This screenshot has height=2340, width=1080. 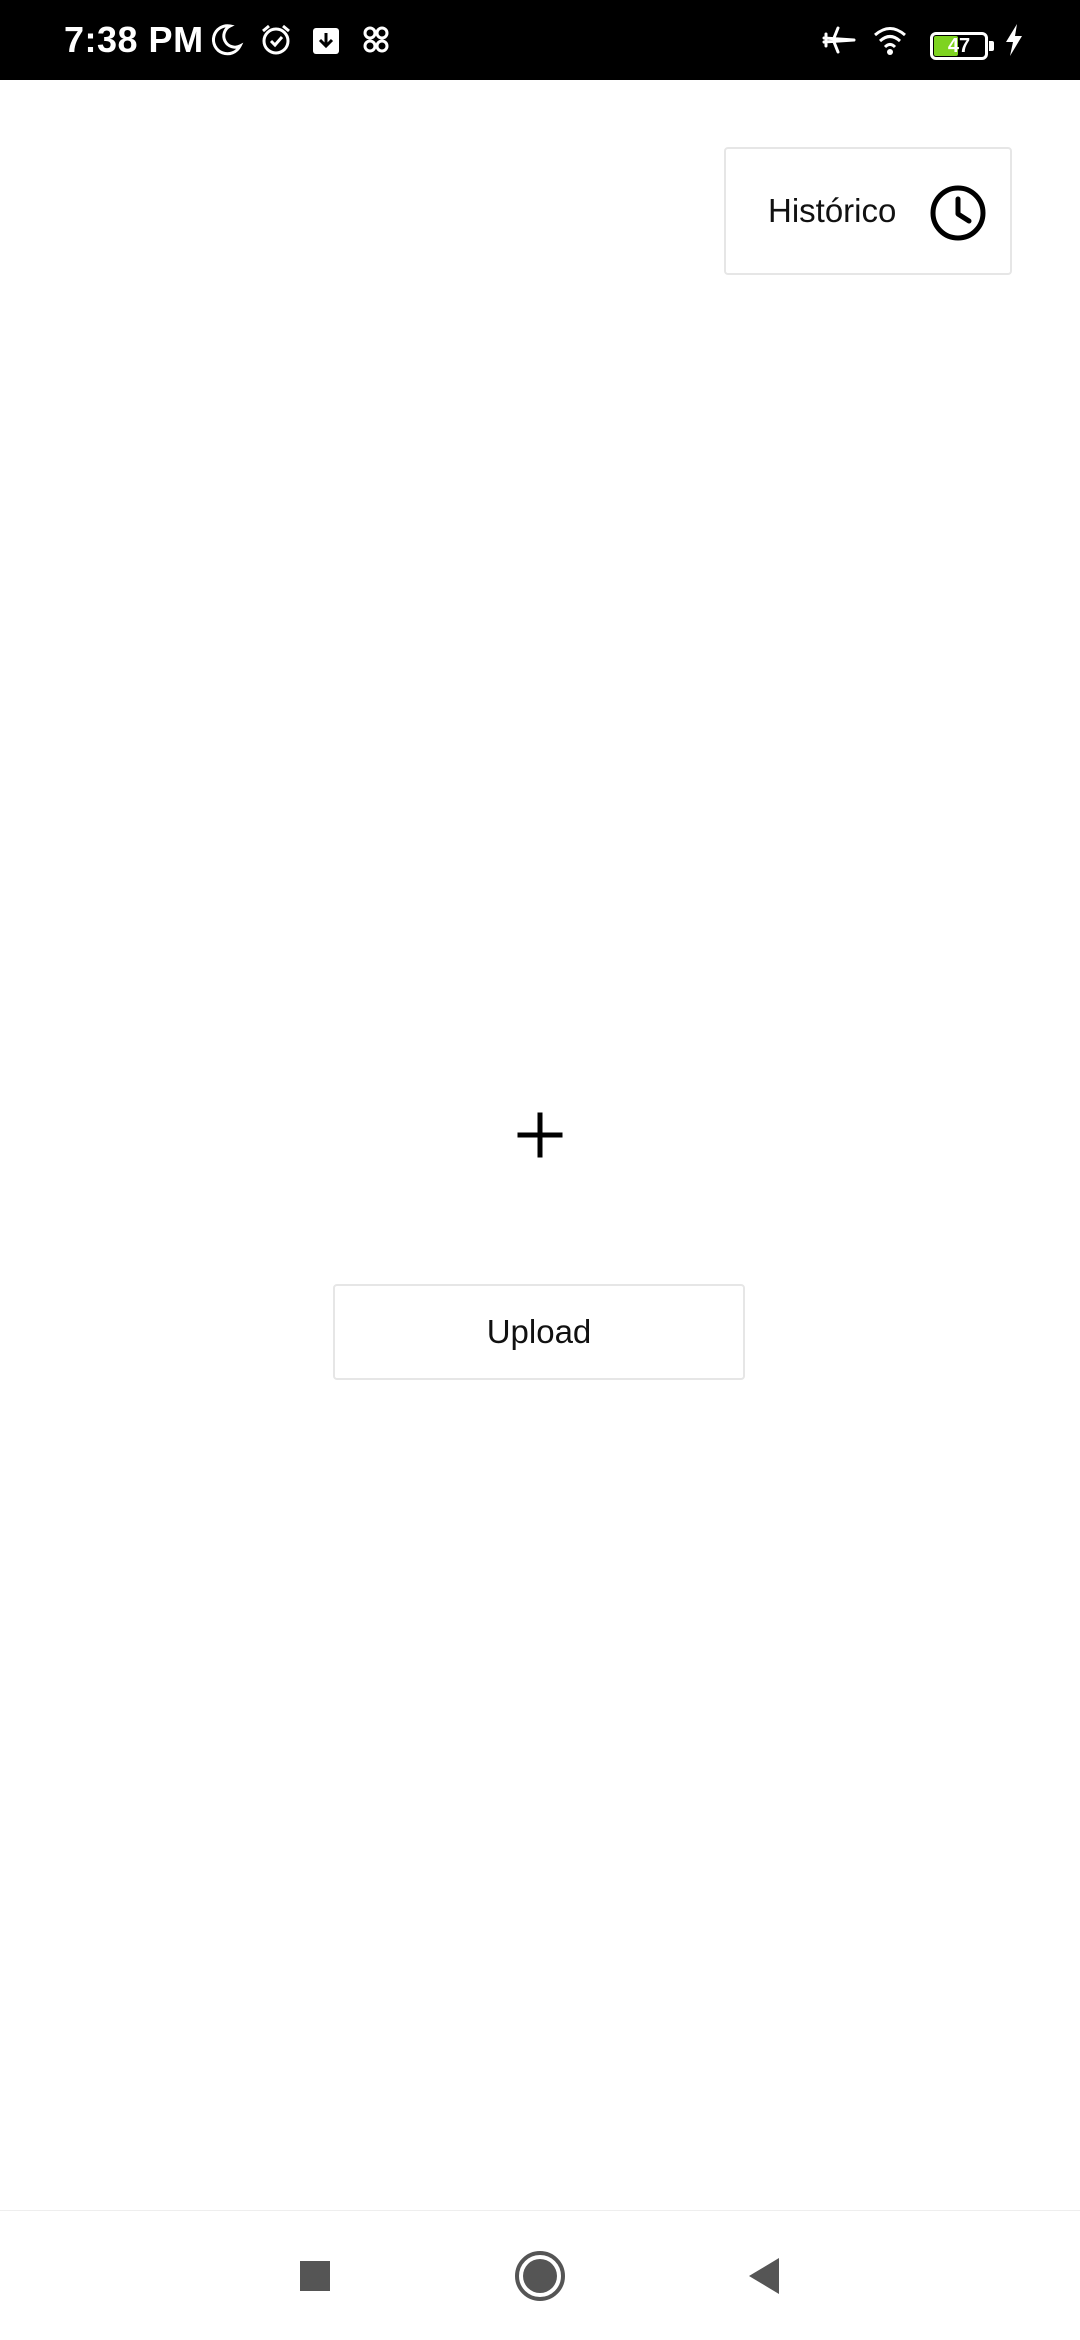 I want to click on plus-icon, so click(x=540, y=1135).